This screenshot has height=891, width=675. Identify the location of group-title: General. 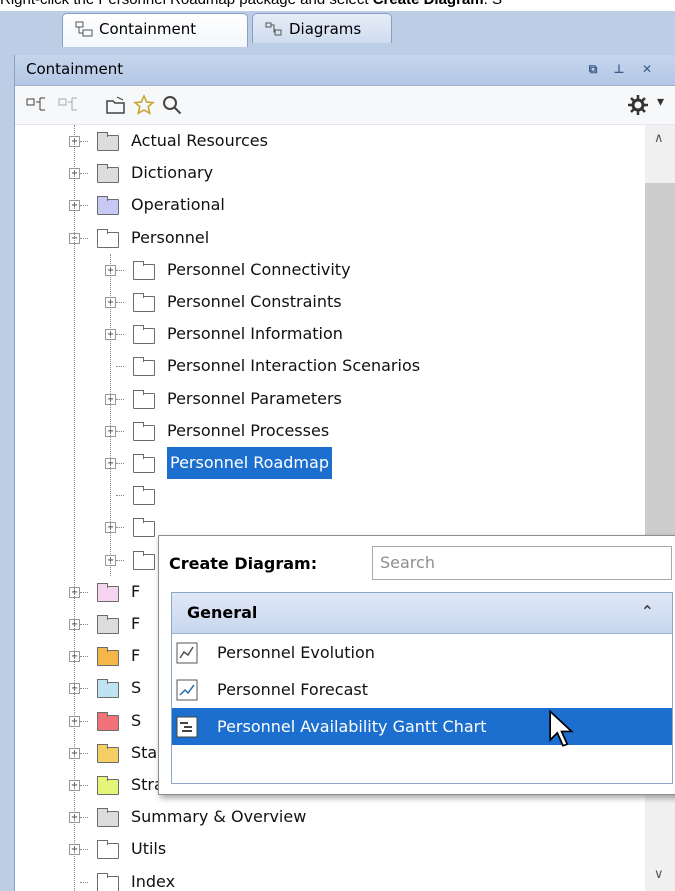
(222, 612).